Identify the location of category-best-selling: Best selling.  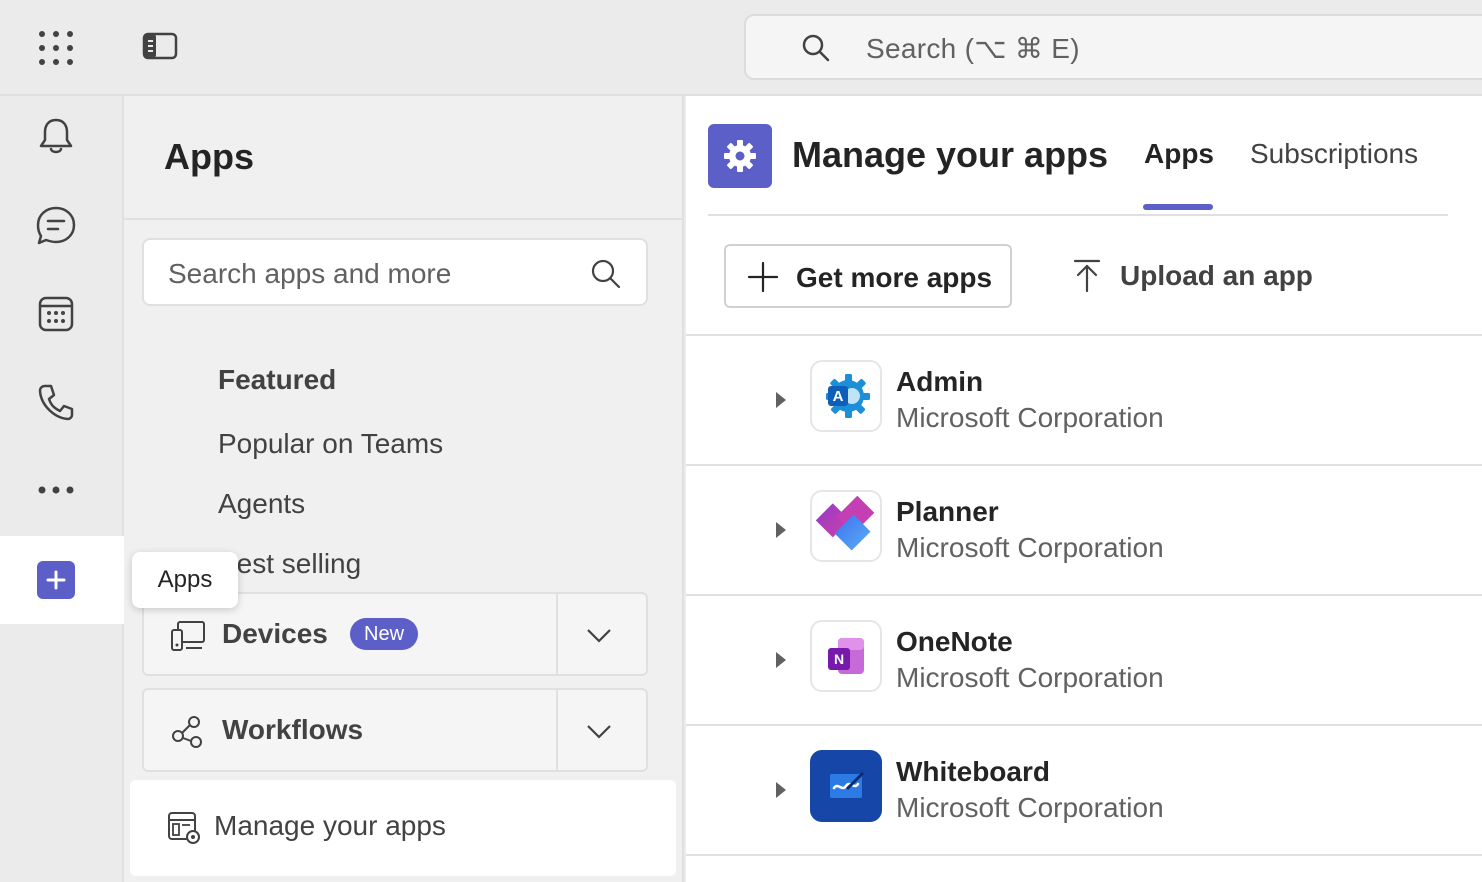
(289, 564).